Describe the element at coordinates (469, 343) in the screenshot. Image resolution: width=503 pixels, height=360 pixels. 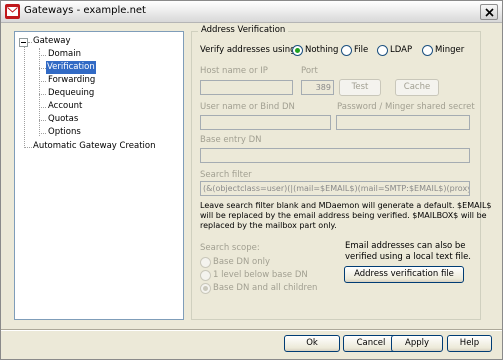
I see `help-button: Help` at that location.